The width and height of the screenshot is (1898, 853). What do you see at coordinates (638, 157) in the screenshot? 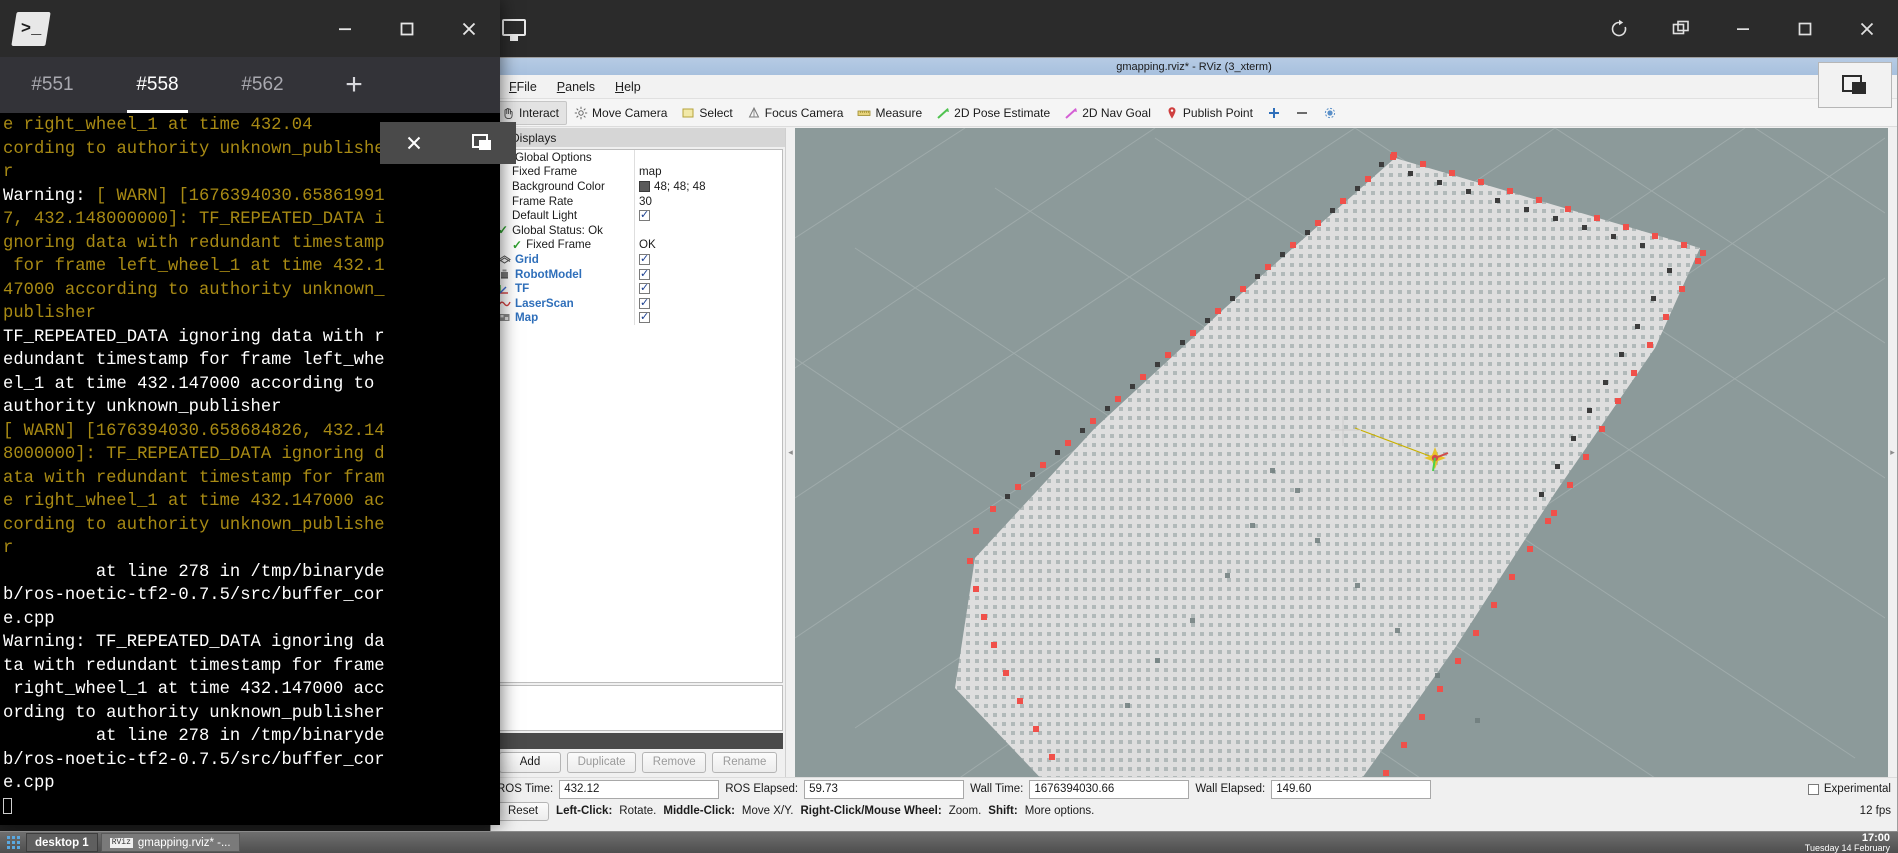
I see `tree-row-global-options: Global Options` at bounding box center [638, 157].